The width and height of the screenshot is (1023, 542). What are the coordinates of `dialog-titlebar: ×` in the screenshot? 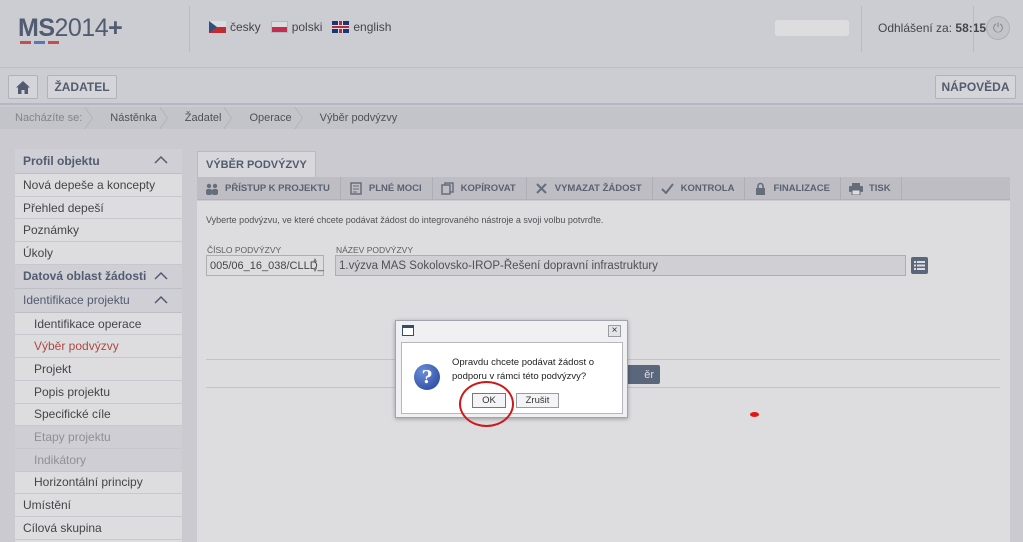 It's located at (511, 331).